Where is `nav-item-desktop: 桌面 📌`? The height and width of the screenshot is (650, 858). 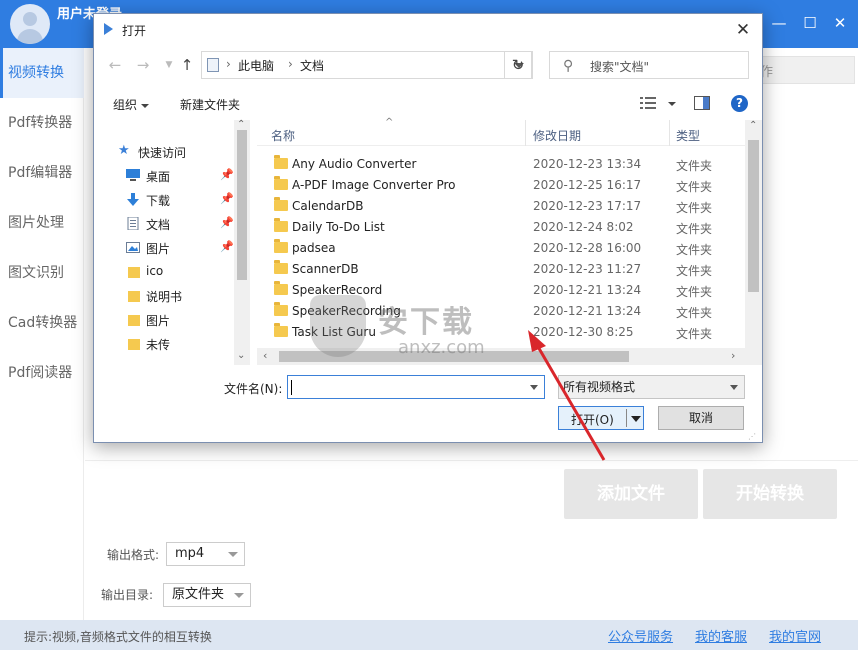 nav-item-desktop: 桌面 📌 is located at coordinates (164, 176).